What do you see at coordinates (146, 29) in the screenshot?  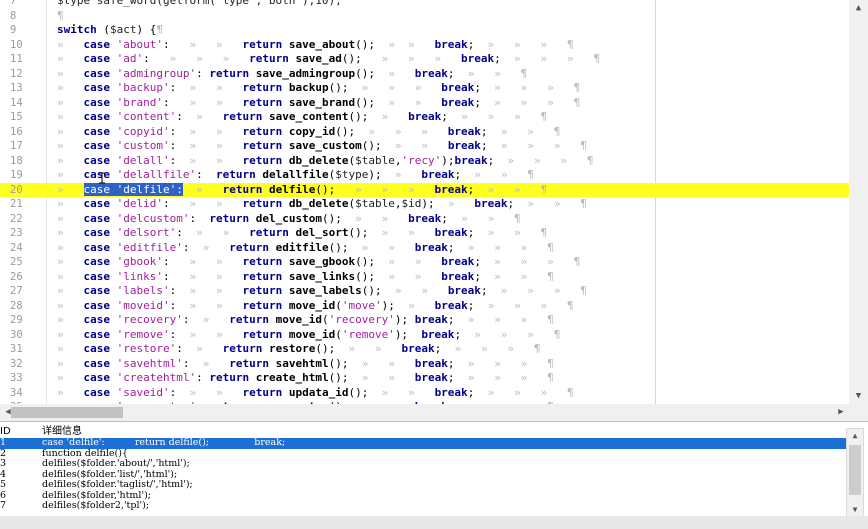 I see `code-token: ) {` at bounding box center [146, 29].